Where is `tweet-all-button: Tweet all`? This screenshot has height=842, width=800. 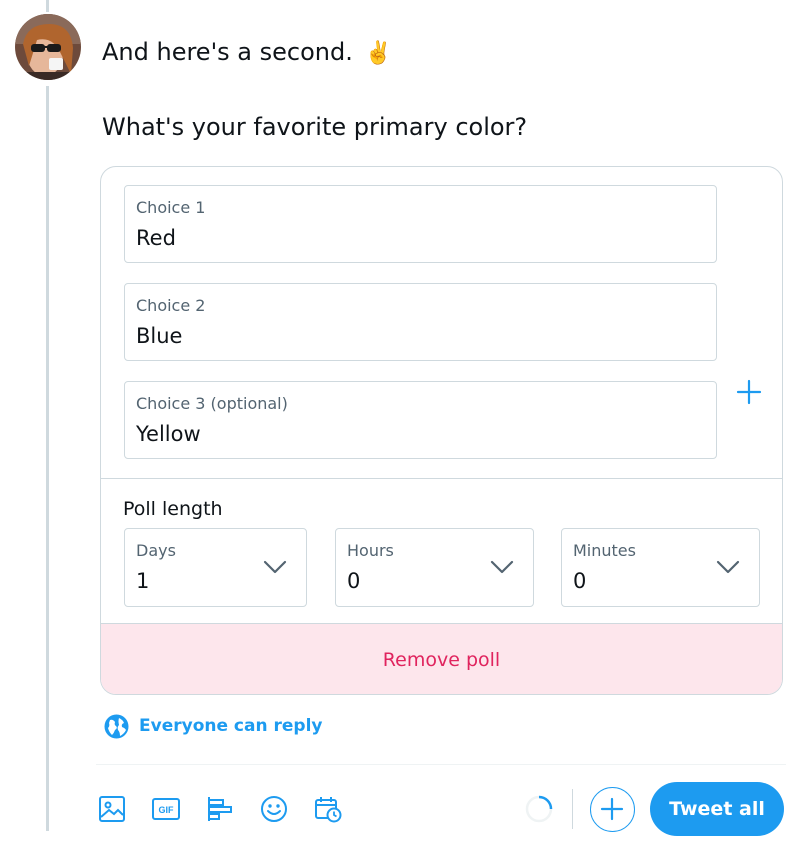 tweet-all-button: Tweet all is located at coordinates (717, 809).